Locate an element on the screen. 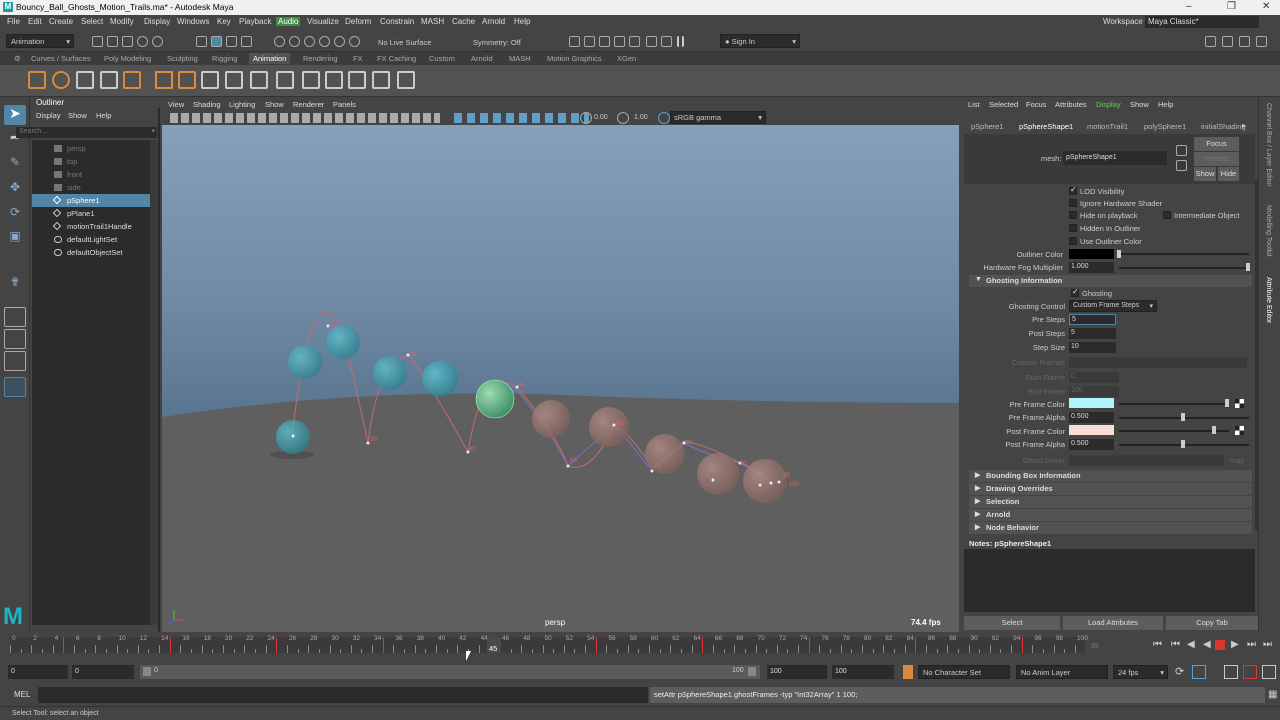  persp-outliner-layout-icon is located at coordinates (15, 361).